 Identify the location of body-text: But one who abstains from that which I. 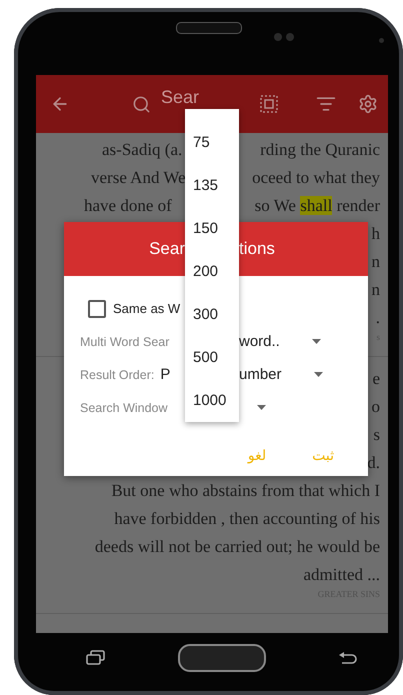
(245, 491).